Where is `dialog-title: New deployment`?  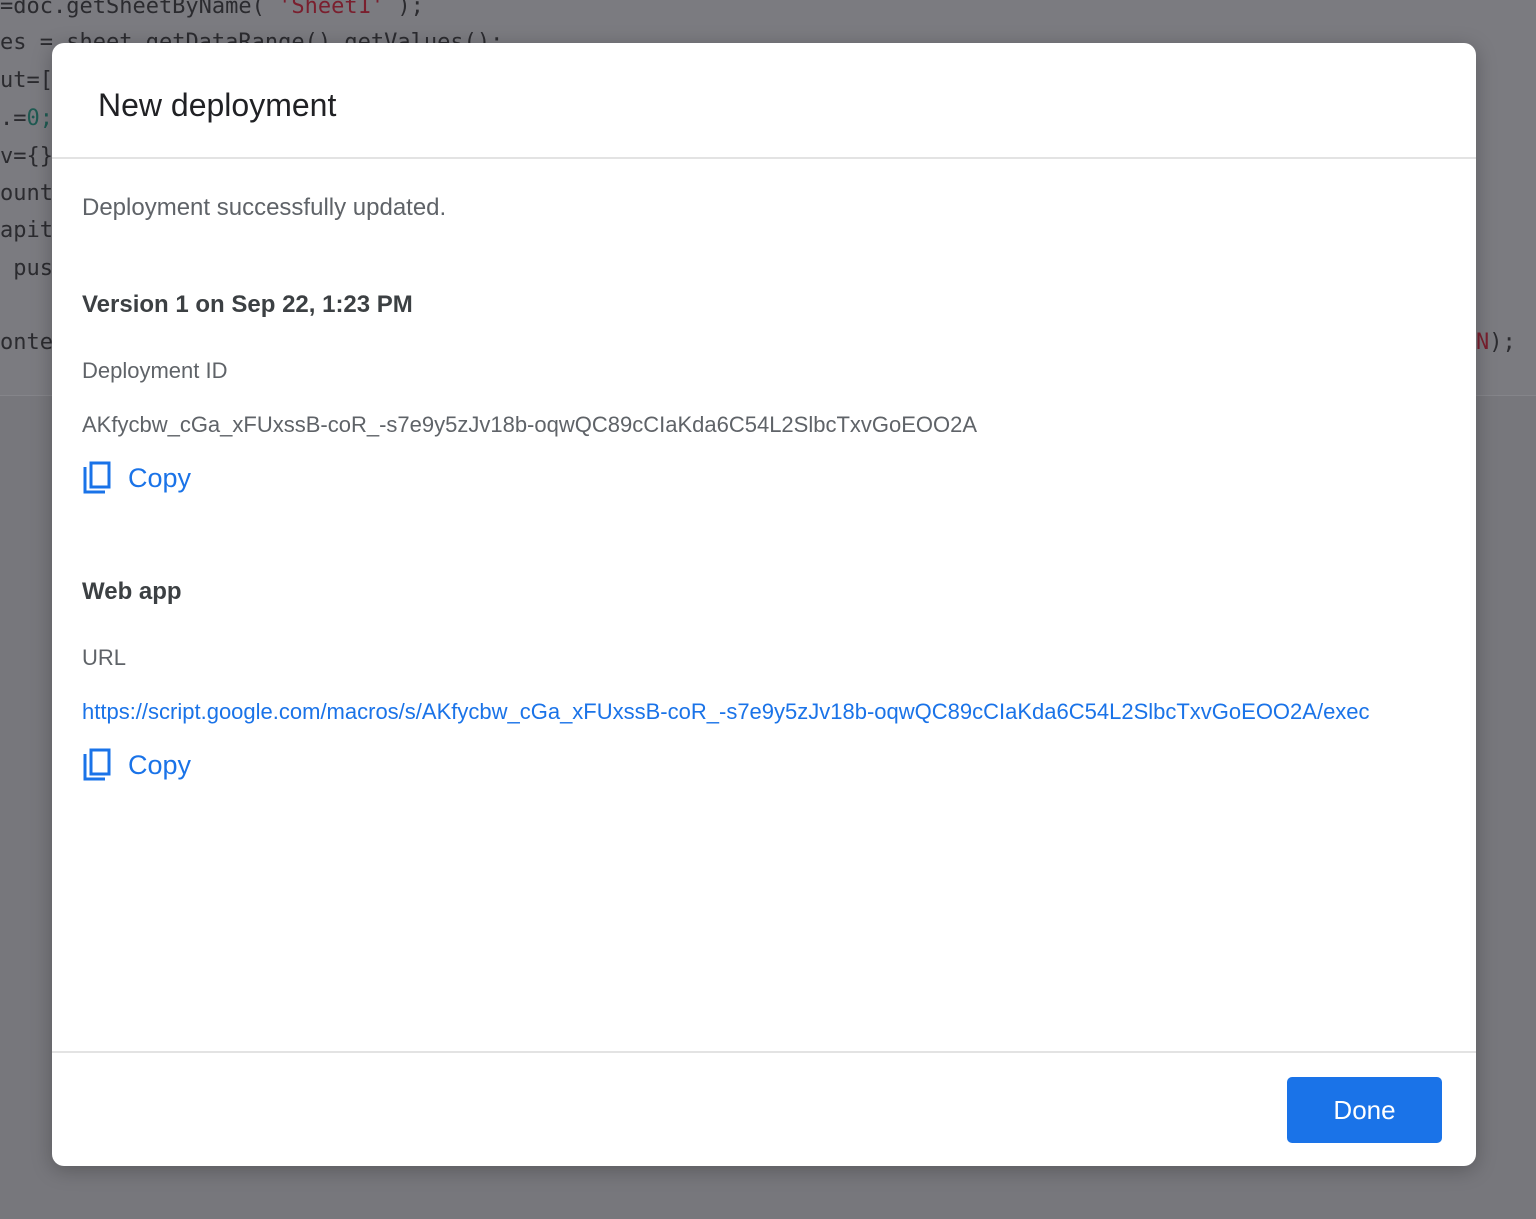 dialog-title: New deployment is located at coordinates (217, 105).